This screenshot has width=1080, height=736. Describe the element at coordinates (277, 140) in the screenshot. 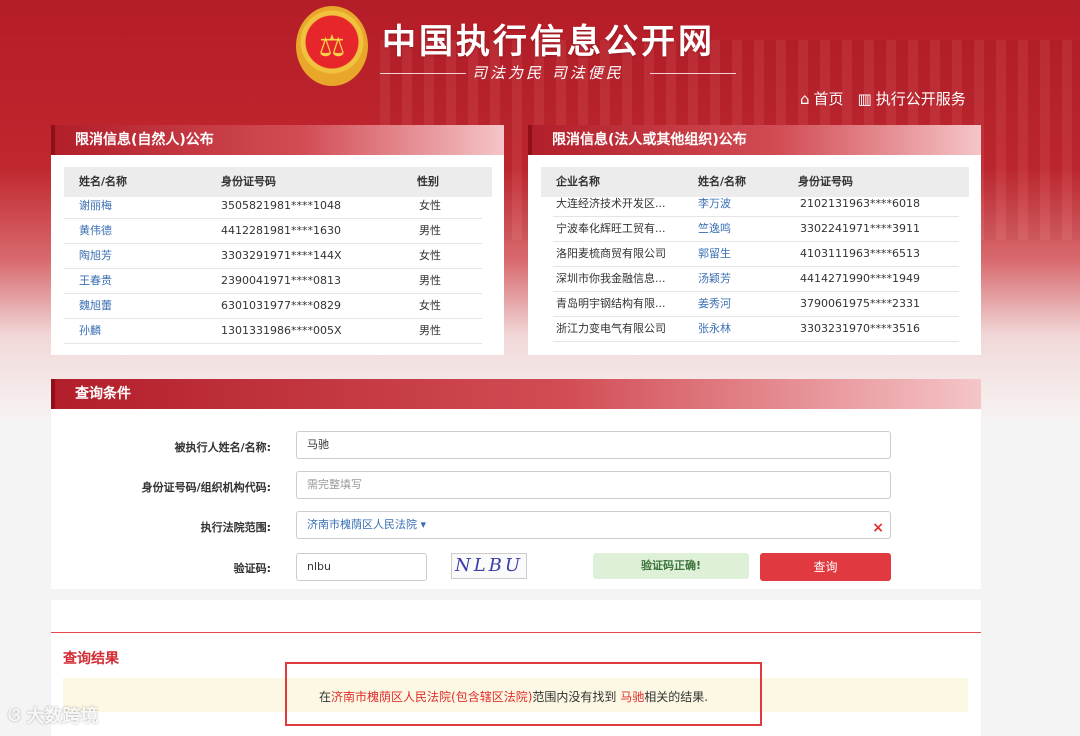

I see `persons-panel-title: 限消信息(自然人)公布` at that location.